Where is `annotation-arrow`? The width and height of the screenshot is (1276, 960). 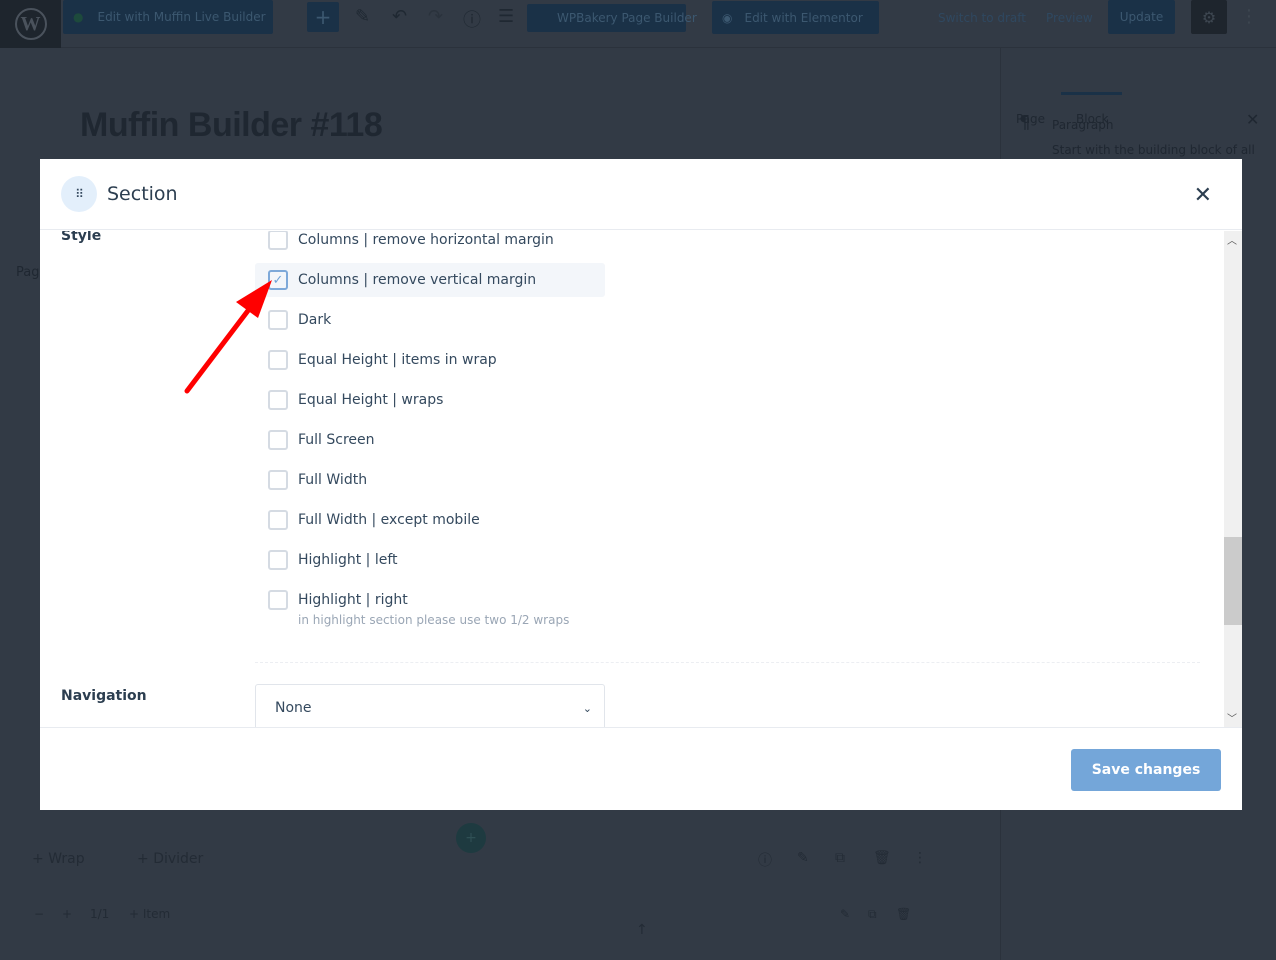
annotation-arrow is located at coordinates (228, 337).